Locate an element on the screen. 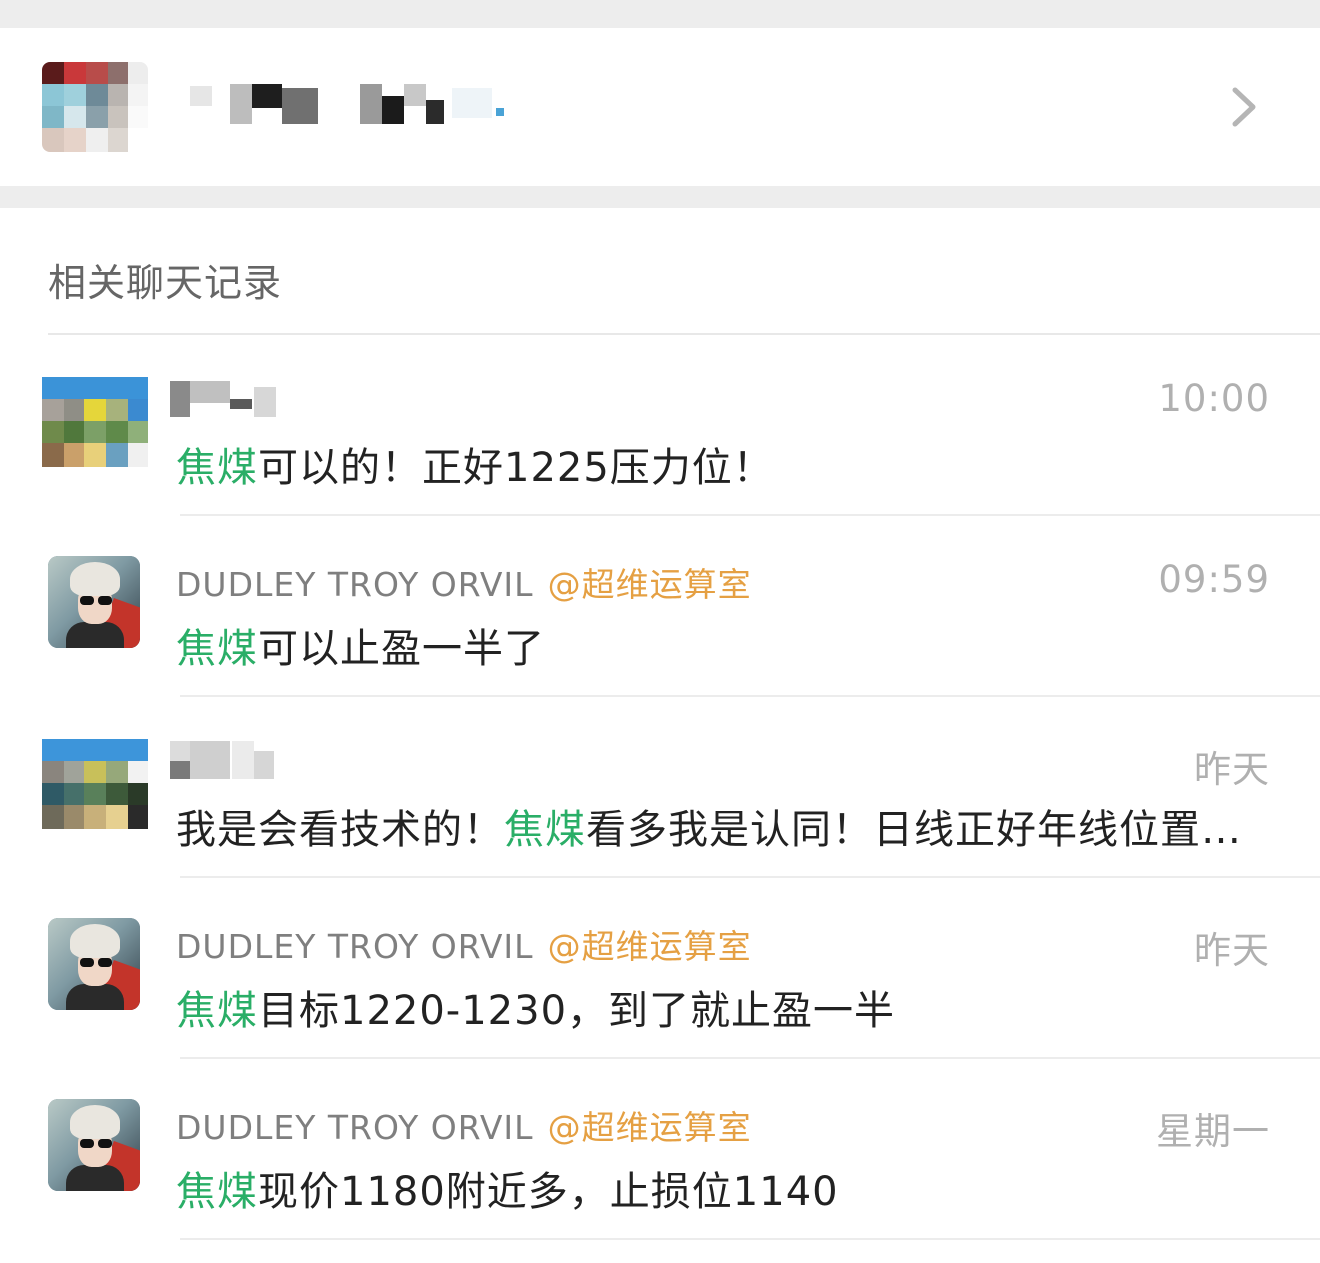 This screenshot has width=1320, height=1263. message-snippet: 焦煤现价1180附近多，止损位1140 is located at coordinates (507, 1192).